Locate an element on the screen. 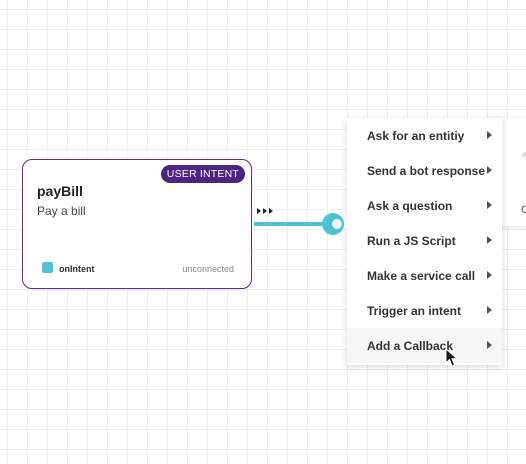 This screenshot has width=526, height=464. menu-item-label: Make a service call is located at coordinates (421, 275).